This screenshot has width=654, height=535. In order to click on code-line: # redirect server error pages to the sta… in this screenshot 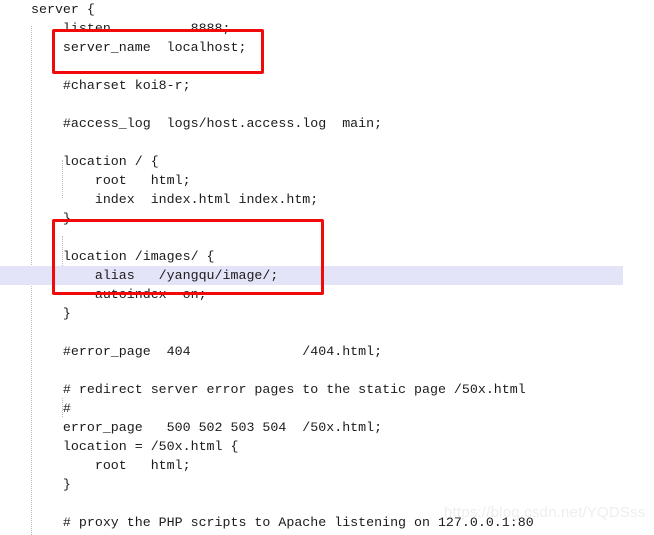, I will do `click(327, 389)`.